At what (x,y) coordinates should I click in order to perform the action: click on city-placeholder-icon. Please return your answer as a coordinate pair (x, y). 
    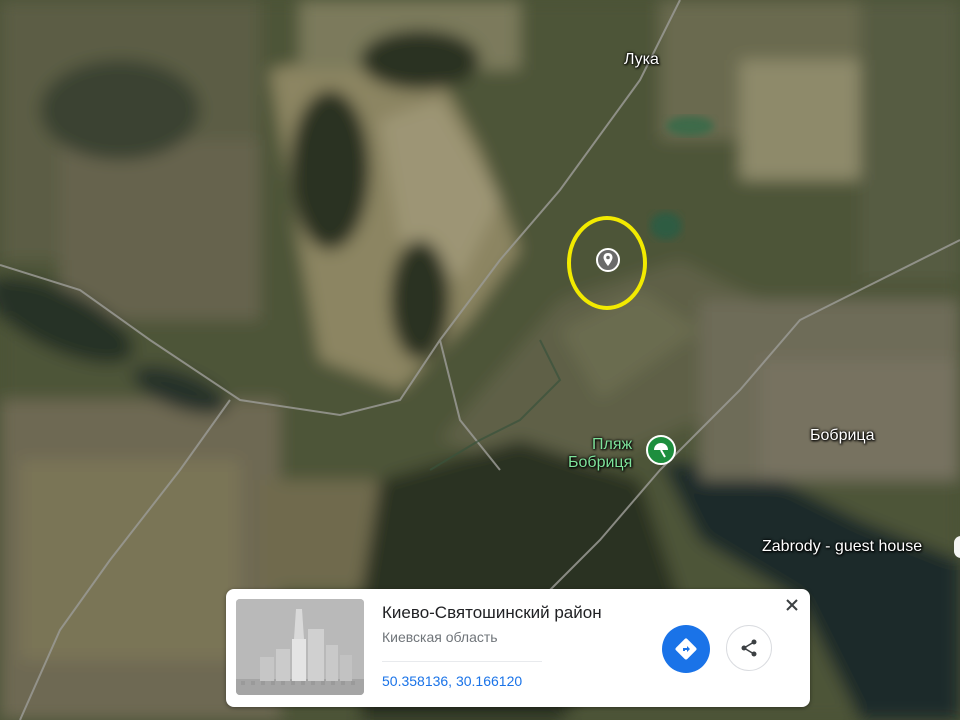
    Looking at the image, I should click on (300, 647).